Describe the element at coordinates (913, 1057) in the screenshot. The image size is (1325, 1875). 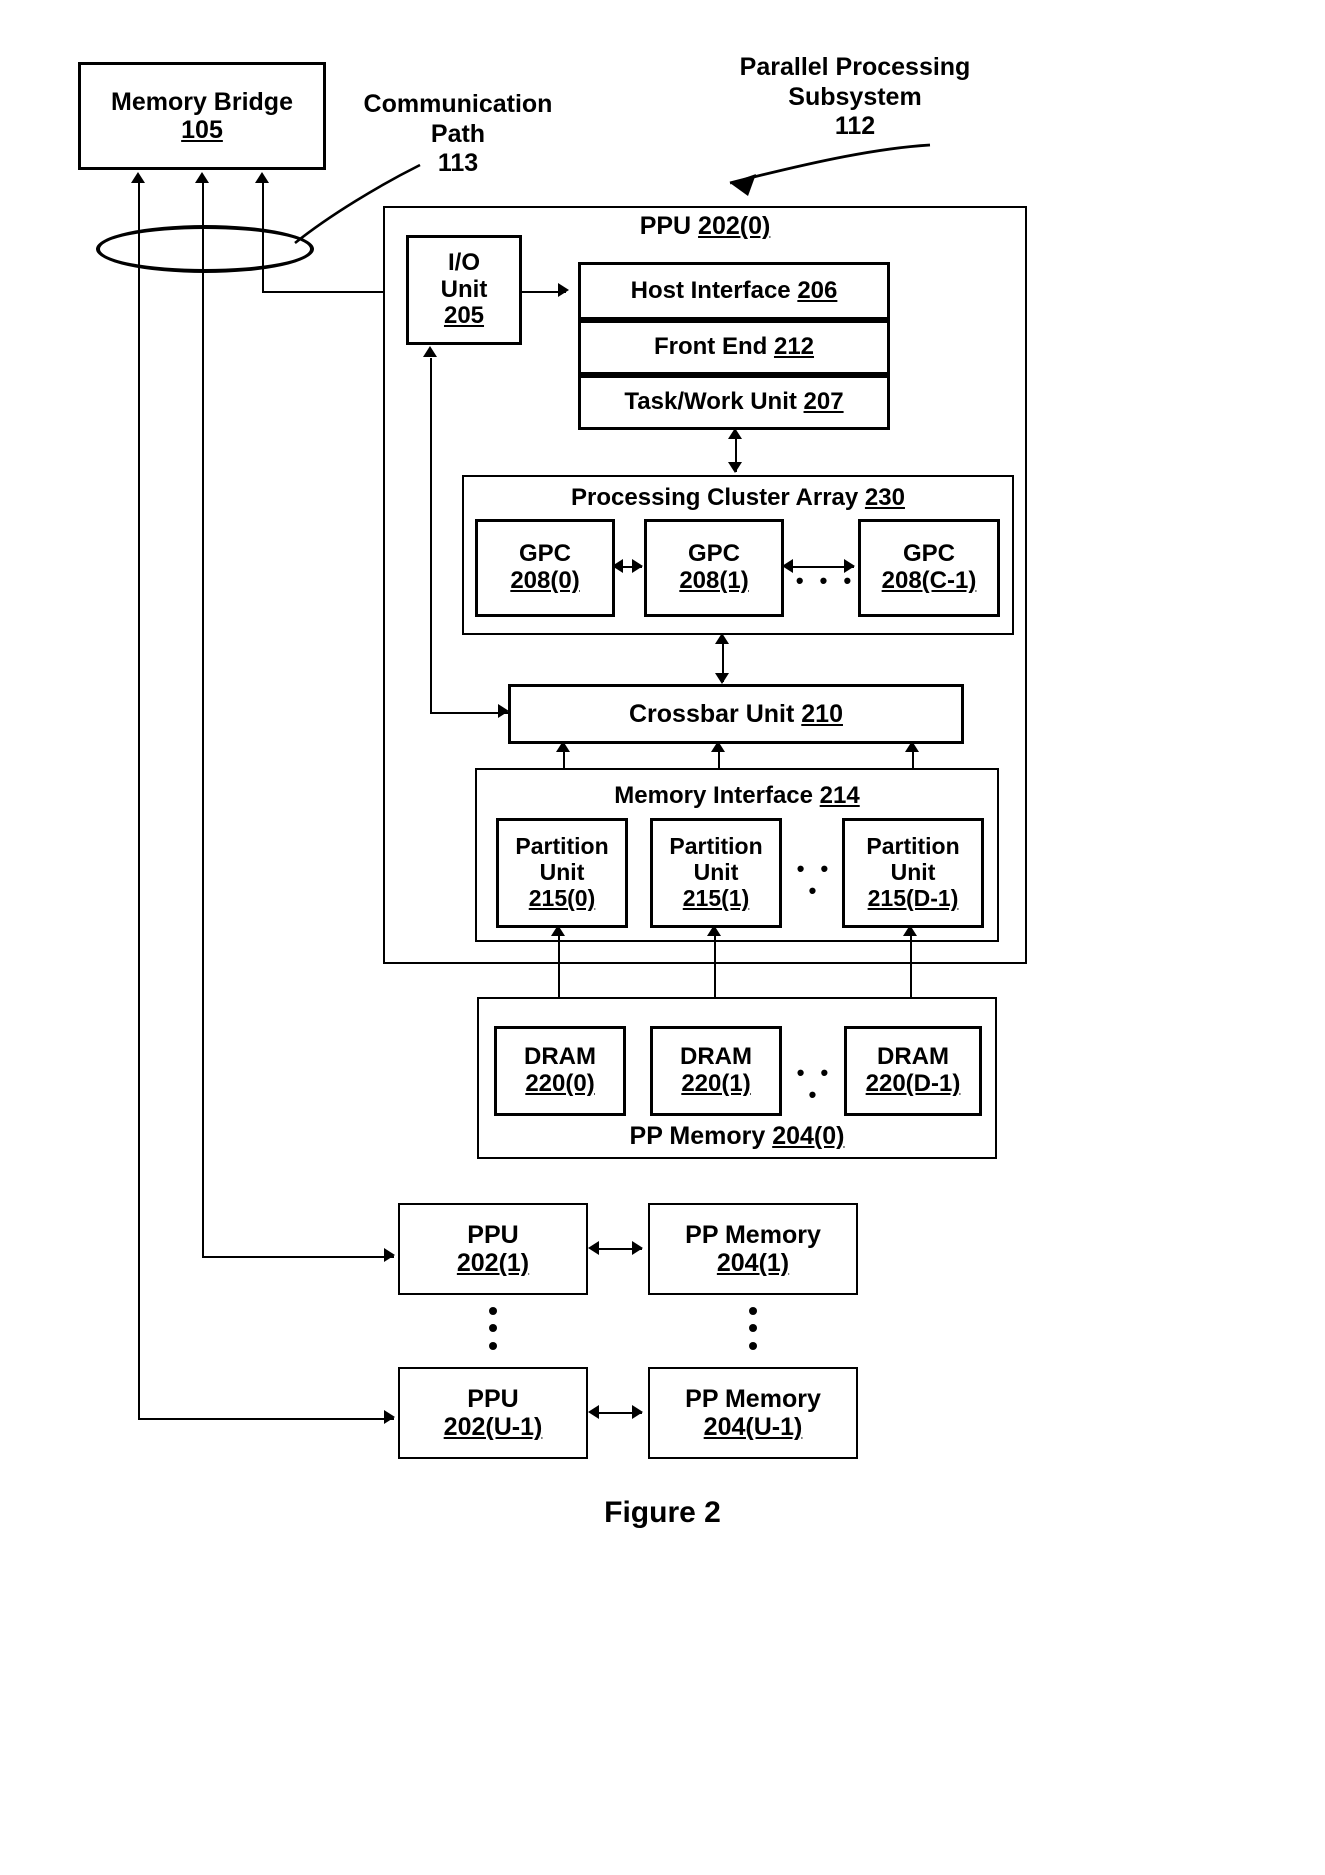
I see `dram-220-d1-label: DRAM` at that location.